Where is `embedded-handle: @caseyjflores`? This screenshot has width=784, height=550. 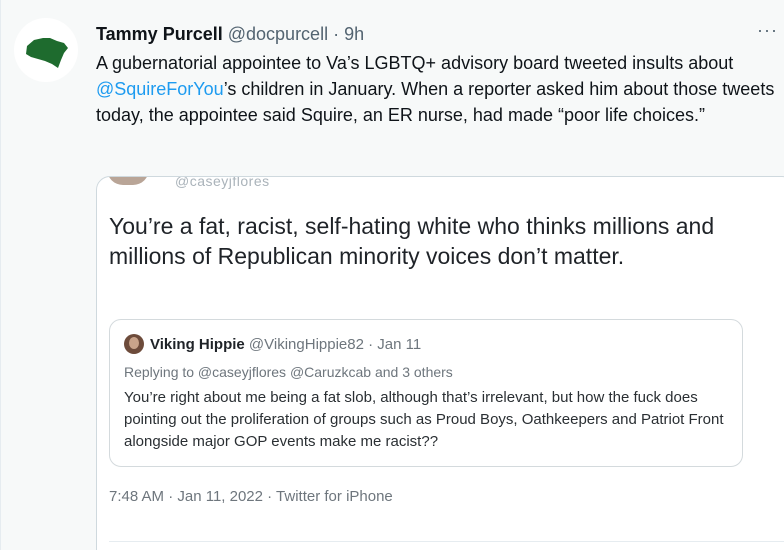
embedded-handle: @caseyjflores is located at coordinates (222, 182).